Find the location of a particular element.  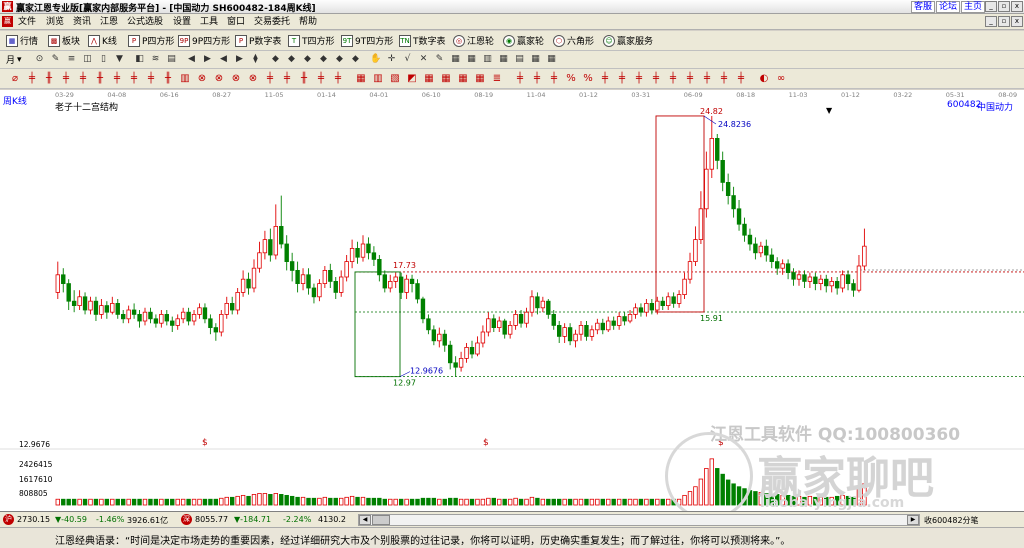

indicator-tool-21-icon: ▥ is located at coordinates (378, 79).